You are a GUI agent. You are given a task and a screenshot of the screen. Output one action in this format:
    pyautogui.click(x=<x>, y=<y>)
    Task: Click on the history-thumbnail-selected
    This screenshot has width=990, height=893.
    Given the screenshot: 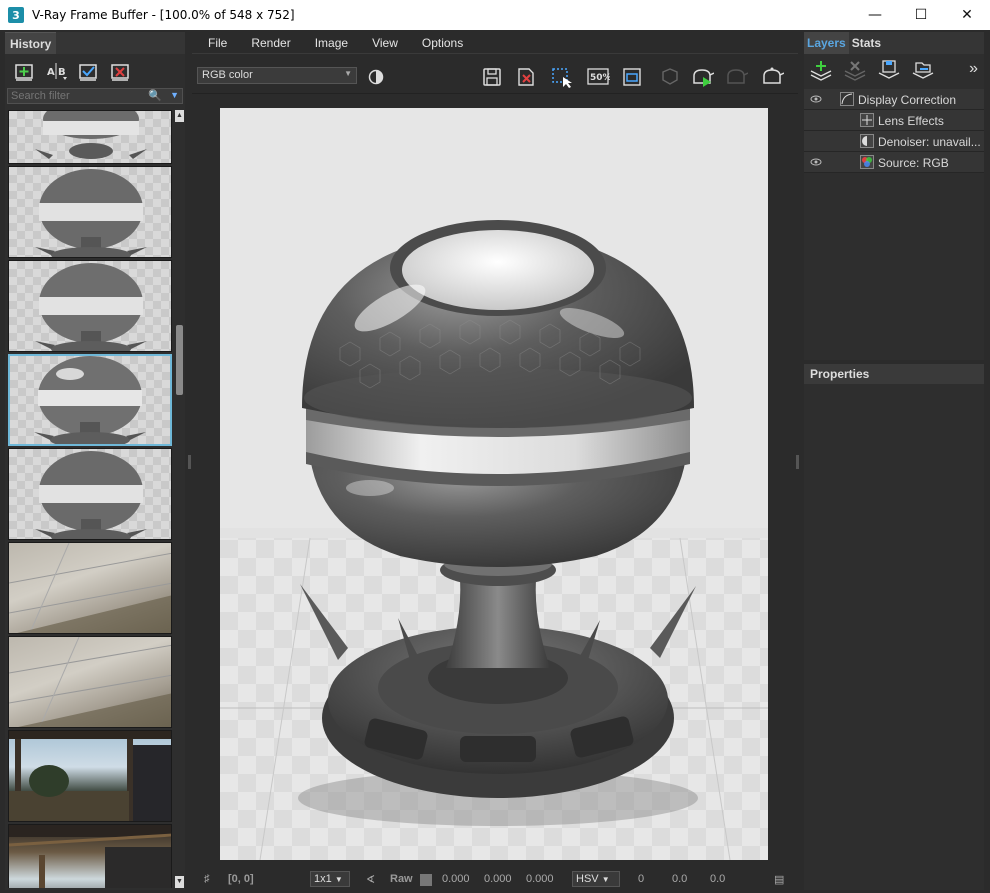 What is the action you would take?
    pyautogui.click(x=90, y=400)
    